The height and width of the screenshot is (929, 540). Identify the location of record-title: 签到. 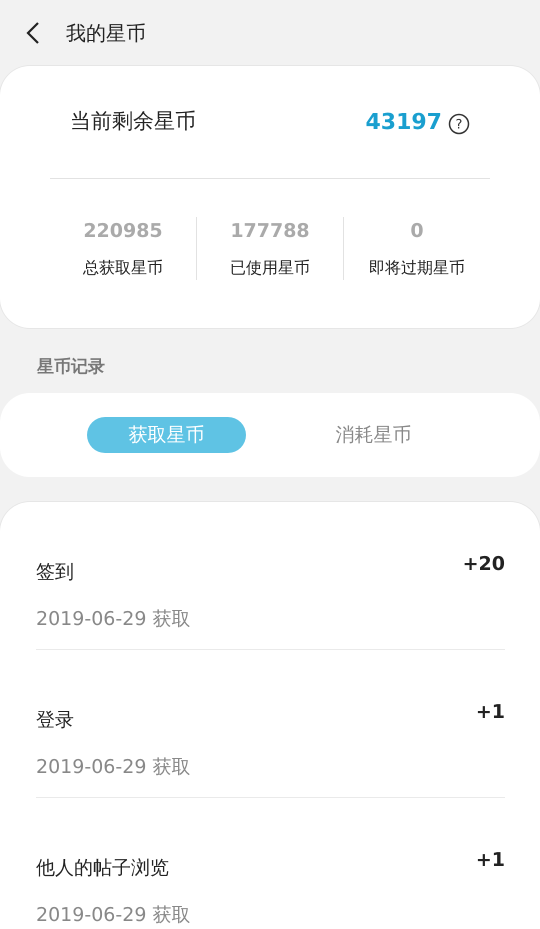
(55, 572).